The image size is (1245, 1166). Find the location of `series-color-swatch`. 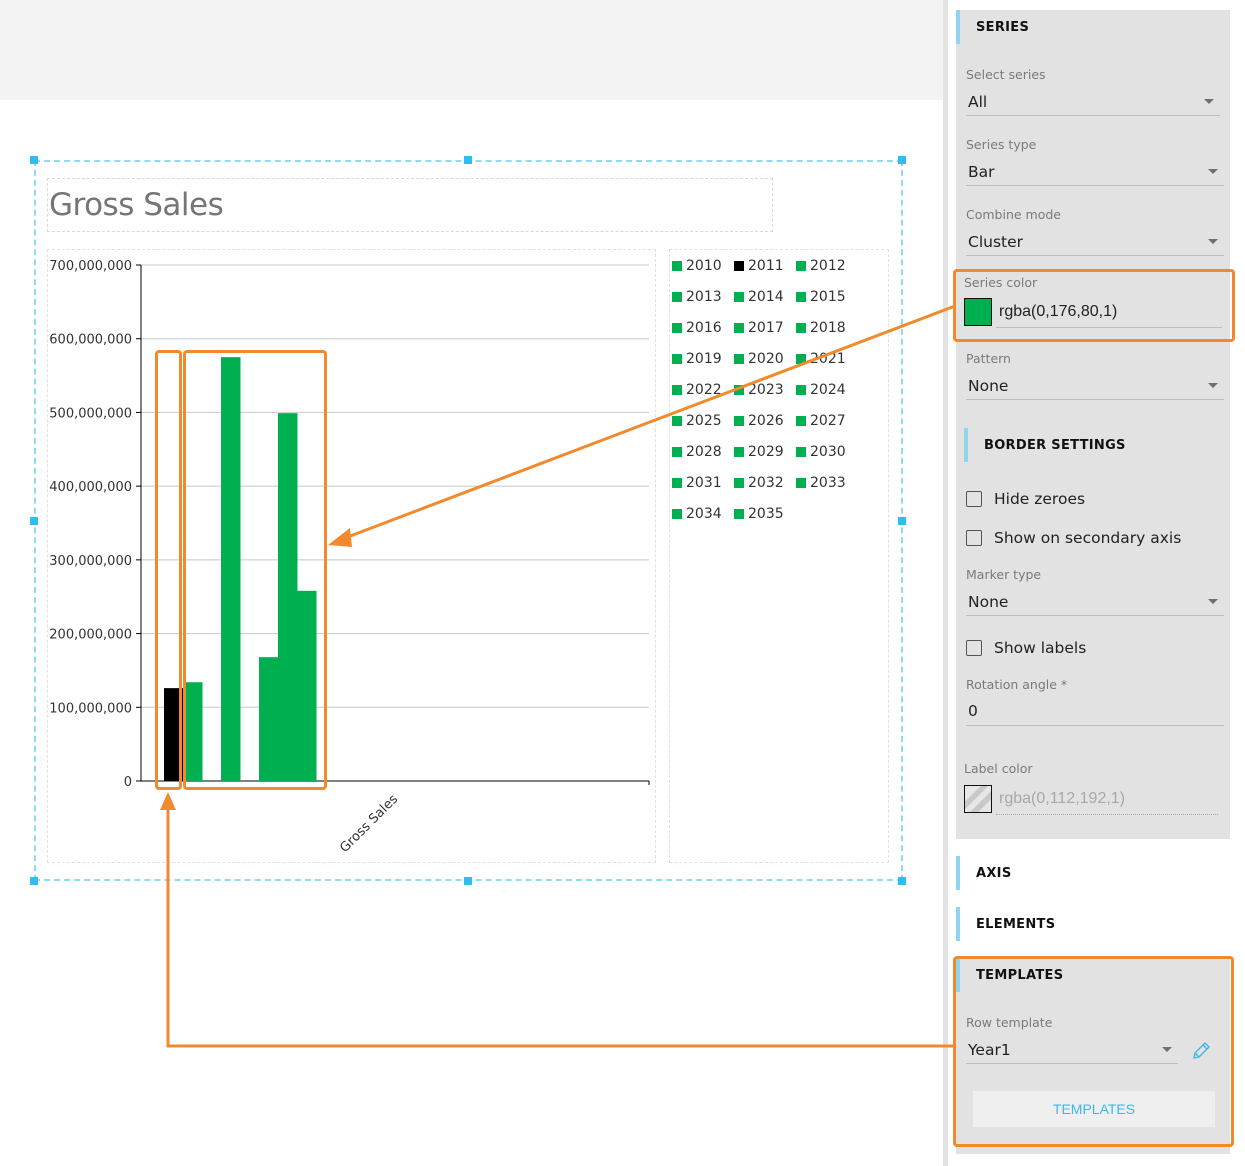

series-color-swatch is located at coordinates (978, 312).